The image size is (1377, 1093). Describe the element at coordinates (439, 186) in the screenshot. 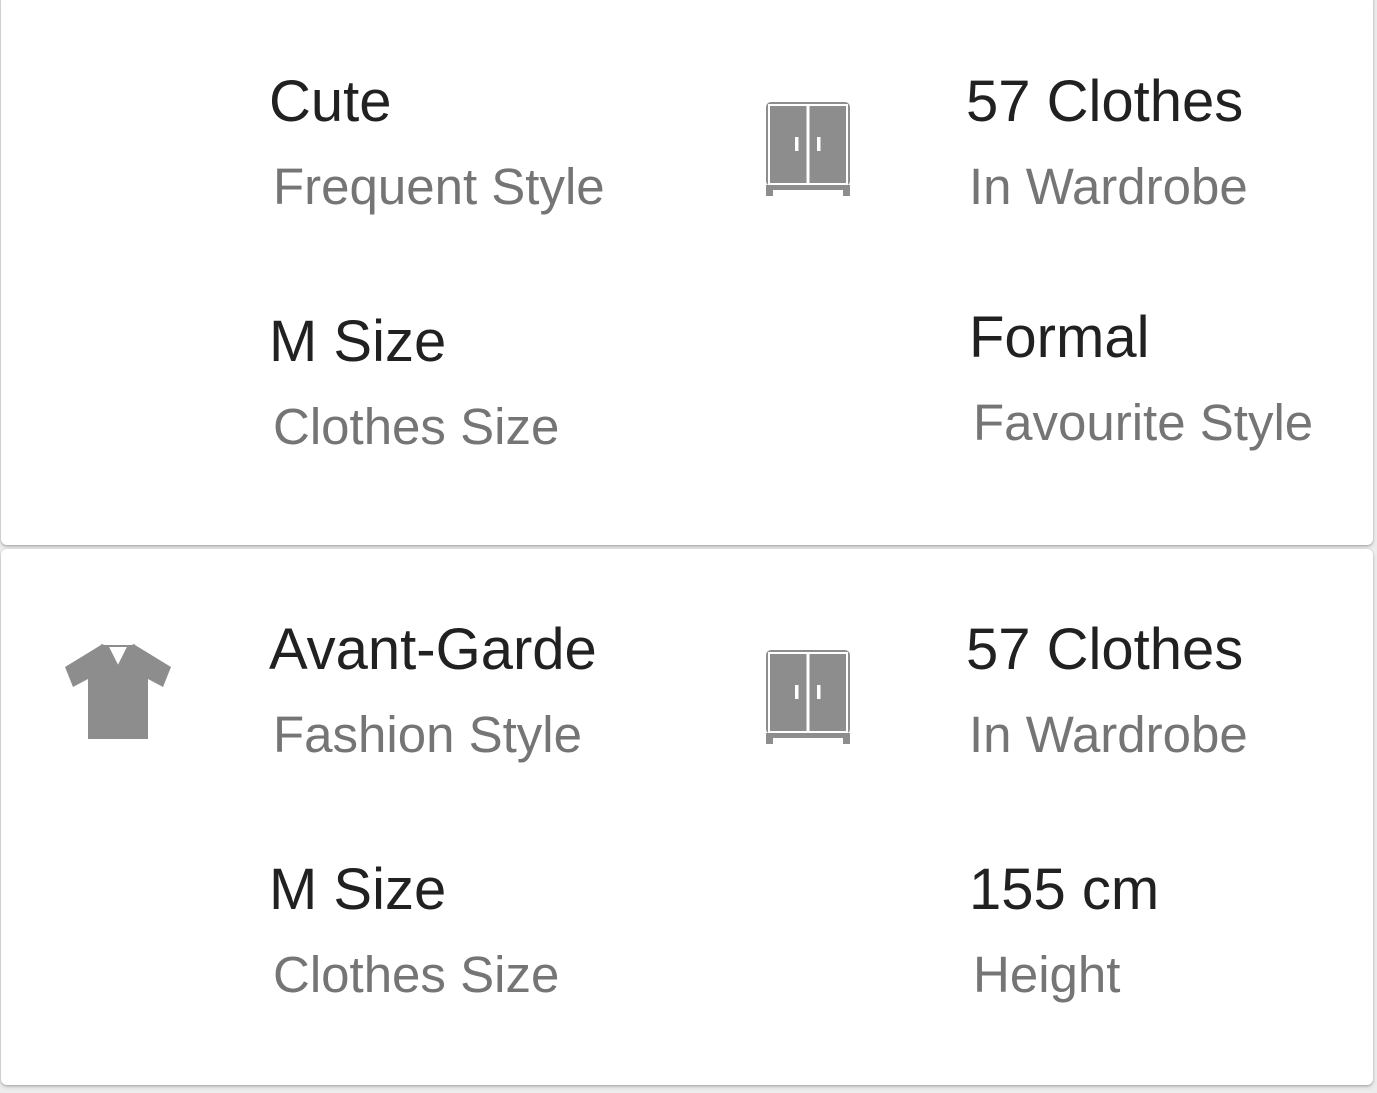

I see `frequent-style-label: Frequent Style` at that location.